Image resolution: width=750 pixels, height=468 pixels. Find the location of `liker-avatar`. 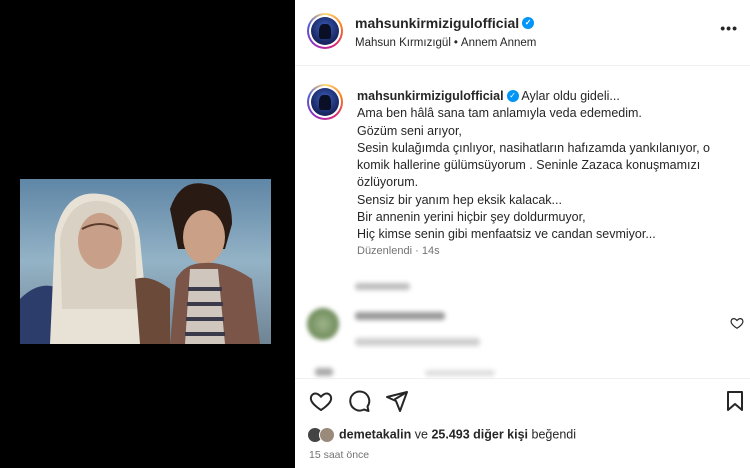

liker-avatar is located at coordinates (327, 435).